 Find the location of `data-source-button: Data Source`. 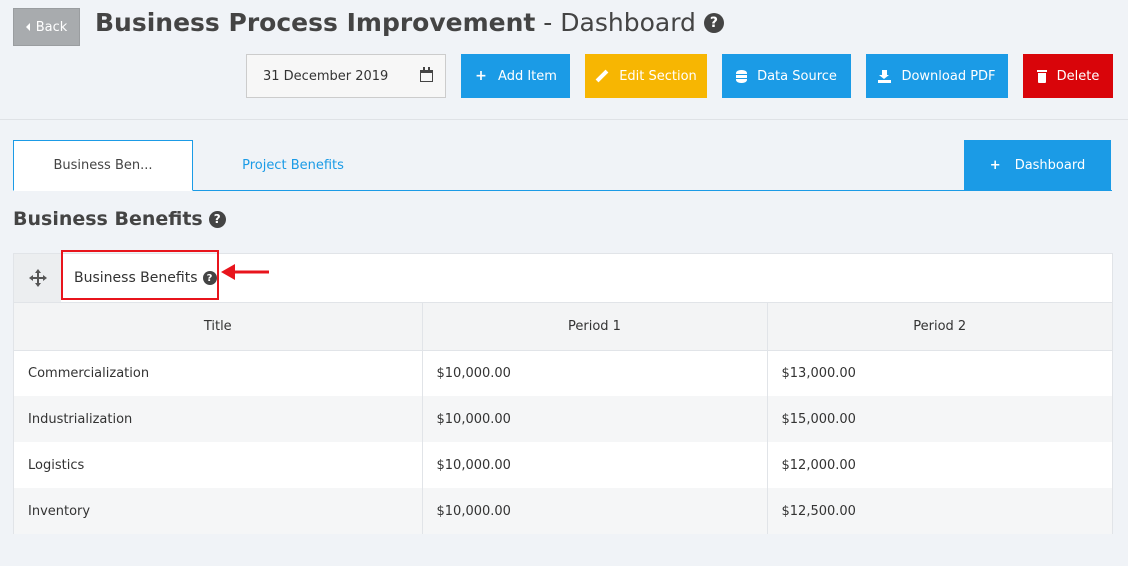

data-source-button: Data Source is located at coordinates (786, 76).